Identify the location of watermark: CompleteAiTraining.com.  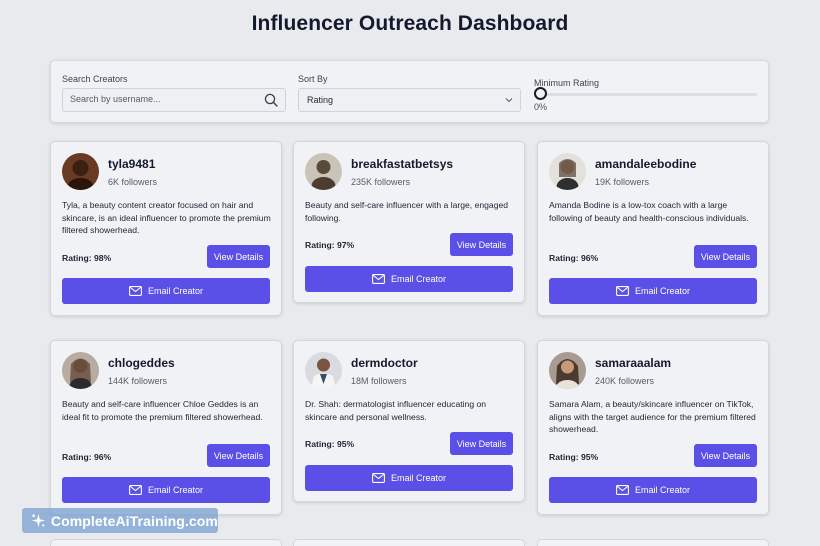
(120, 520).